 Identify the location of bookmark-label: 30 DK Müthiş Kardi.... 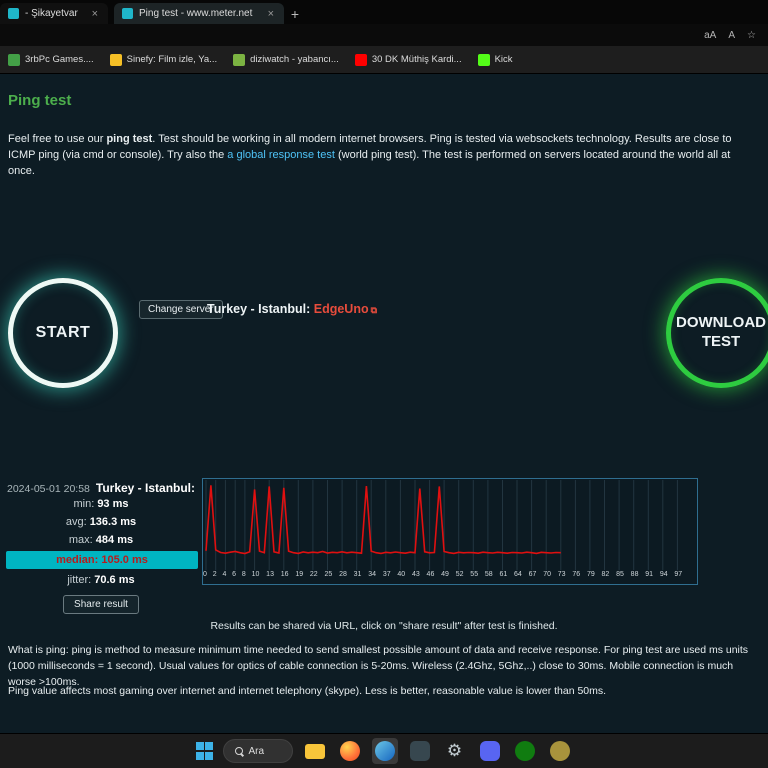
(416, 59).